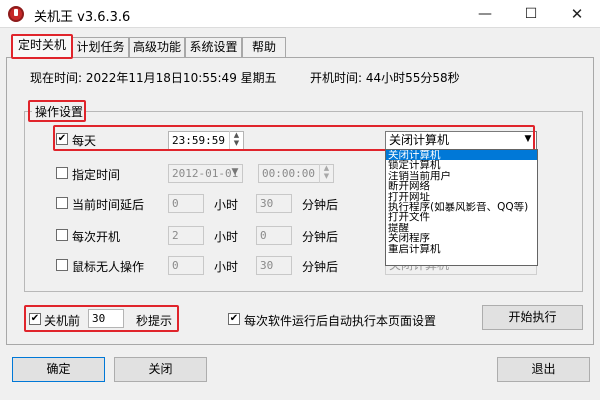 This screenshot has height=400, width=600. Describe the element at coordinates (461, 217) in the screenshot. I see `dropdown-option: 打开文件` at that location.